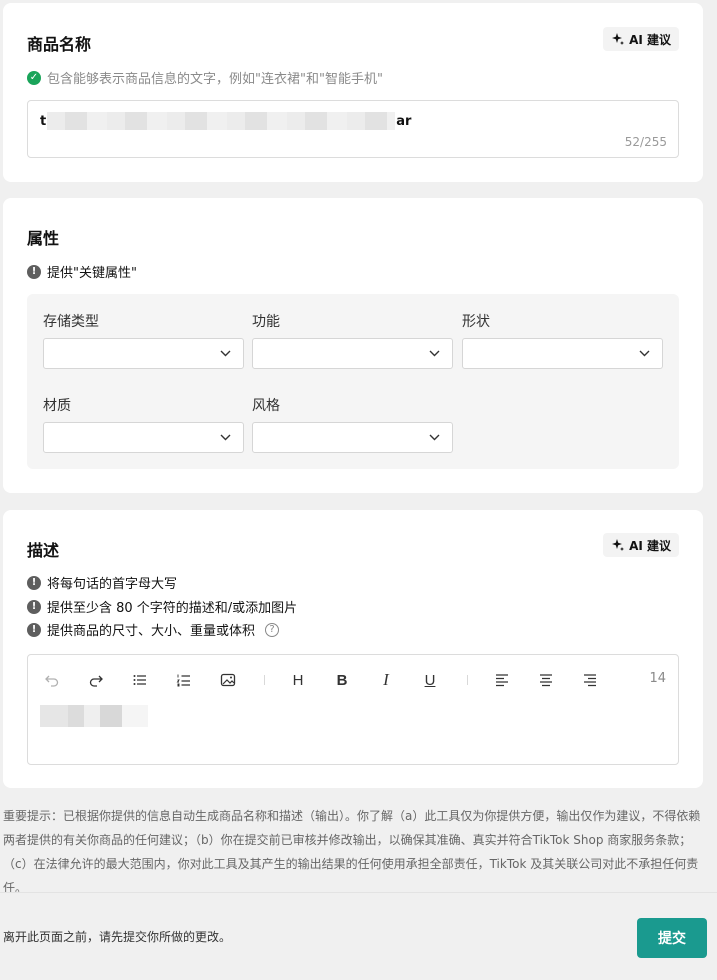 This screenshot has width=717, height=980. I want to click on description-ai-button: AI 建议, so click(641, 545).